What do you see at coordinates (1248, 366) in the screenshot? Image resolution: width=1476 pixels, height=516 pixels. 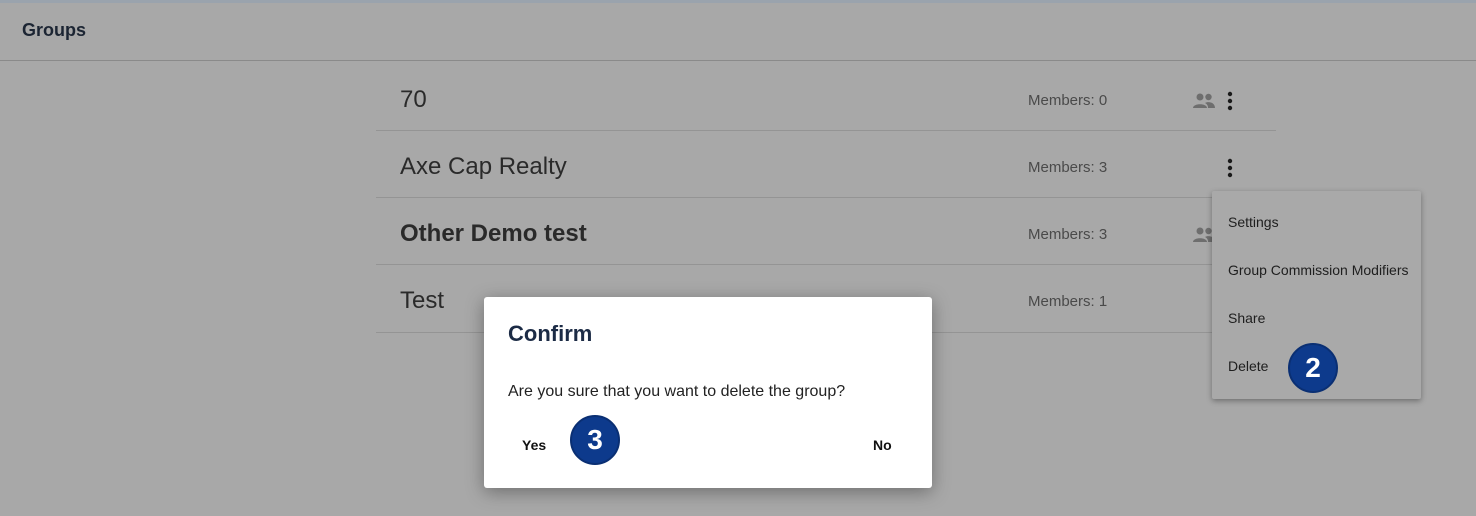 I see `menu-item-delete: Delete` at bounding box center [1248, 366].